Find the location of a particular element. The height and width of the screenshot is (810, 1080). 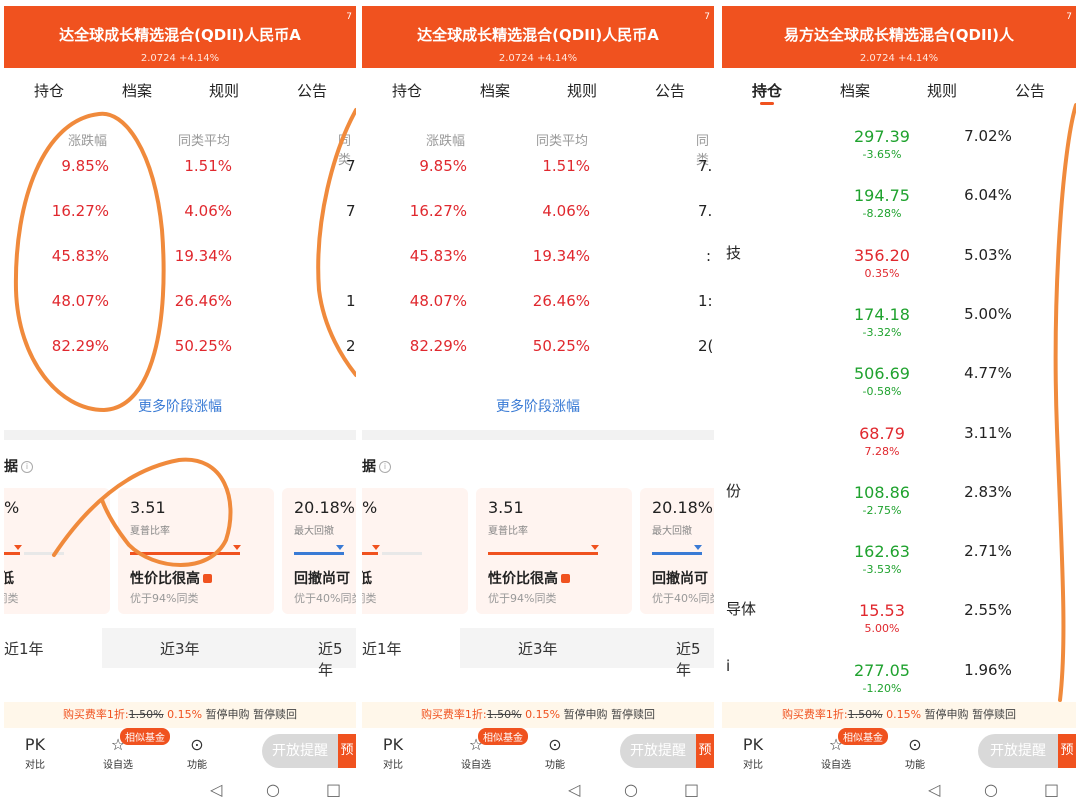

holding-row: 174.18 -3.32% 5.00% is located at coordinates (899, 334).